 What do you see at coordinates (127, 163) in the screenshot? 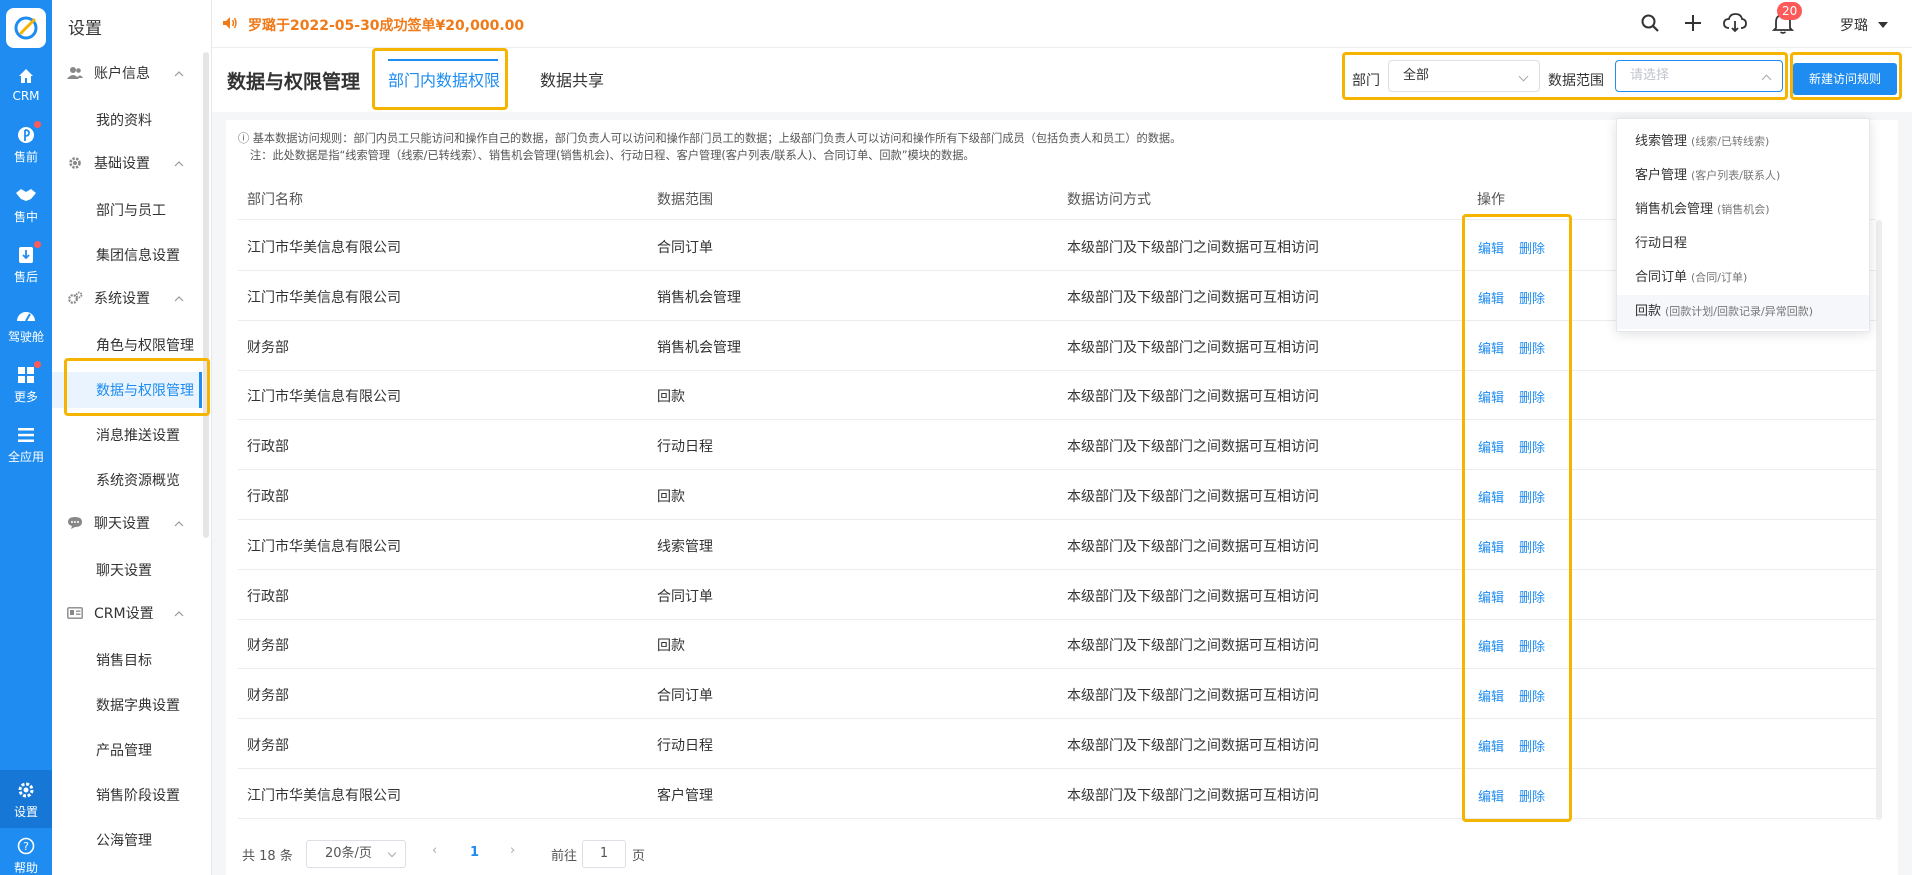
I see `sidebar-group-basic: 基础设置` at bounding box center [127, 163].